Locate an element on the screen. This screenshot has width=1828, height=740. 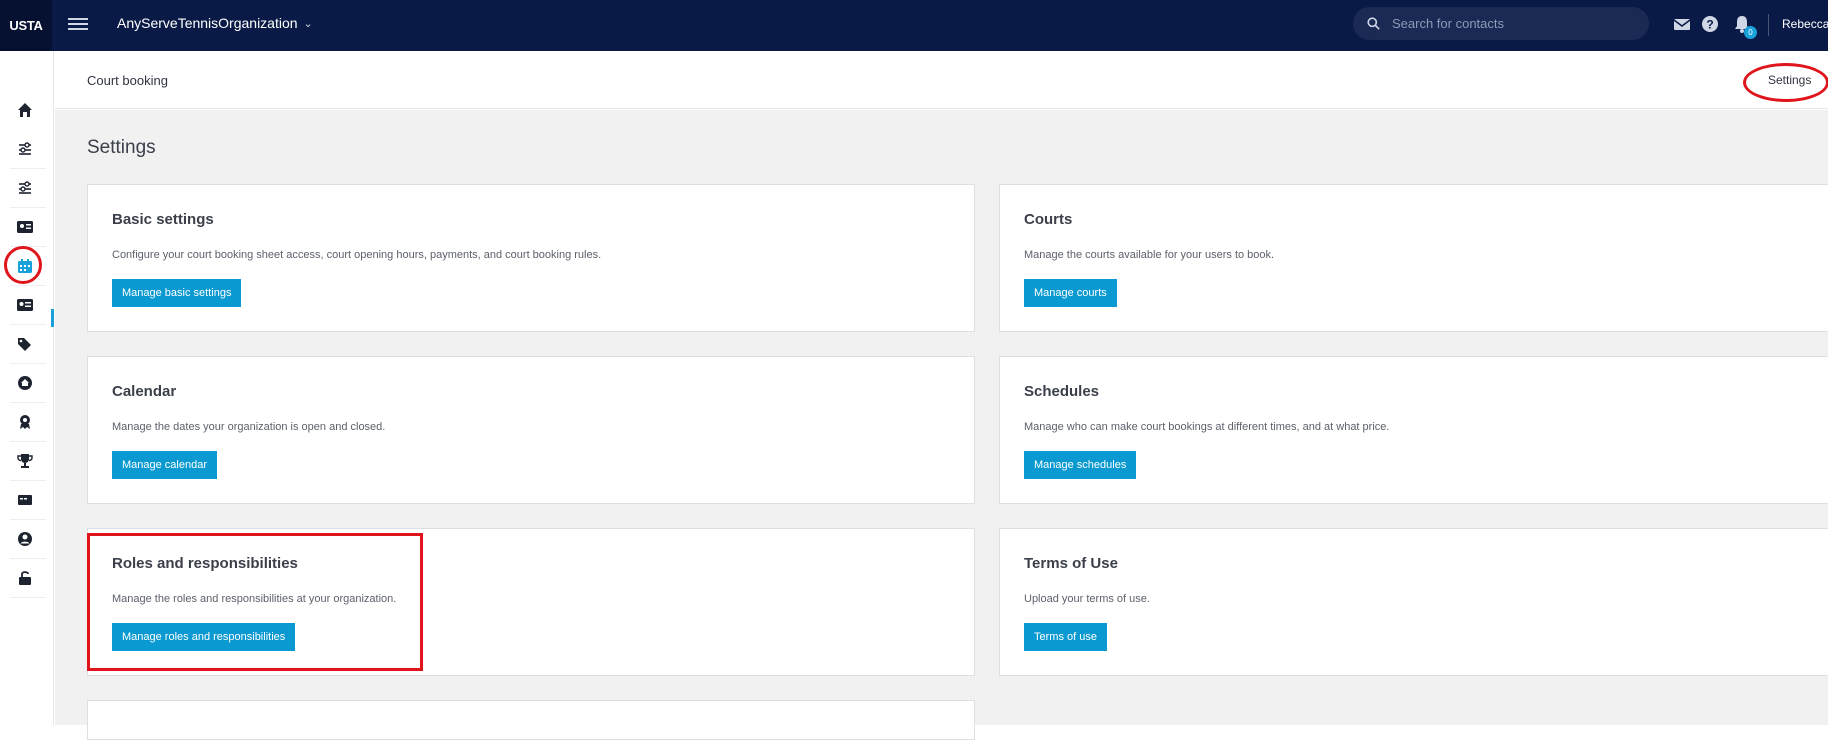
manage-schedules-button: Manage schedules is located at coordinates (1080, 465).